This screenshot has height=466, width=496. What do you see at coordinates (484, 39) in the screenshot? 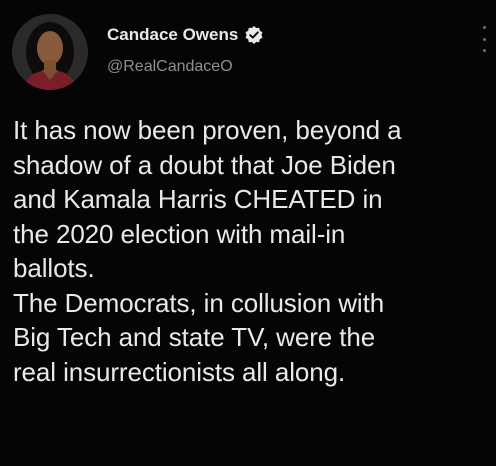
I see `more-options-icon` at bounding box center [484, 39].